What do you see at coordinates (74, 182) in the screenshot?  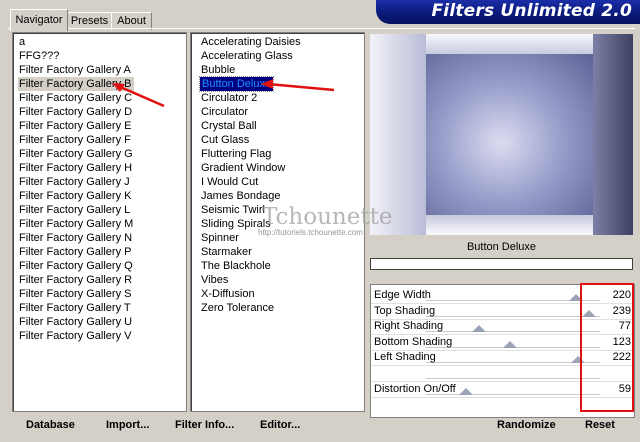 I see `category-item: Filter Factory Gallery J` at bounding box center [74, 182].